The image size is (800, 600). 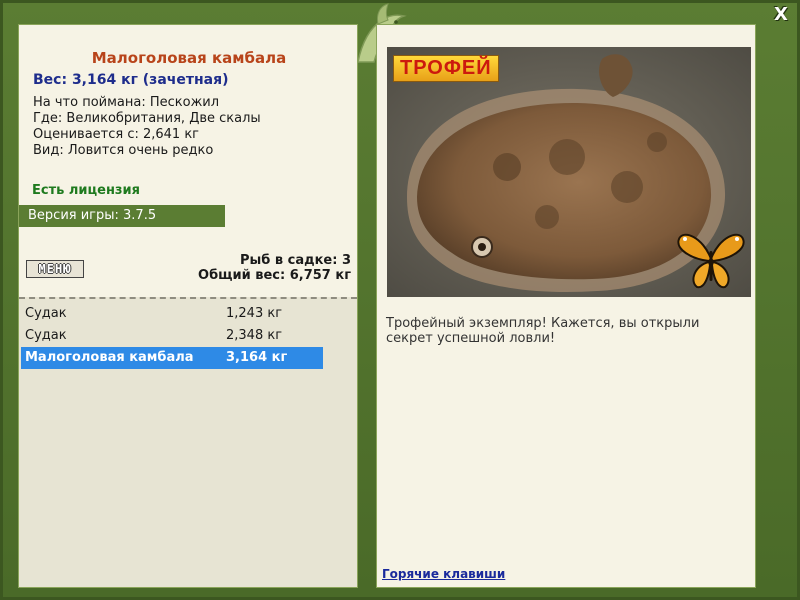 What do you see at coordinates (122, 216) in the screenshot?
I see `game-version-bar: Версия игры: 3.7.5` at bounding box center [122, 216].